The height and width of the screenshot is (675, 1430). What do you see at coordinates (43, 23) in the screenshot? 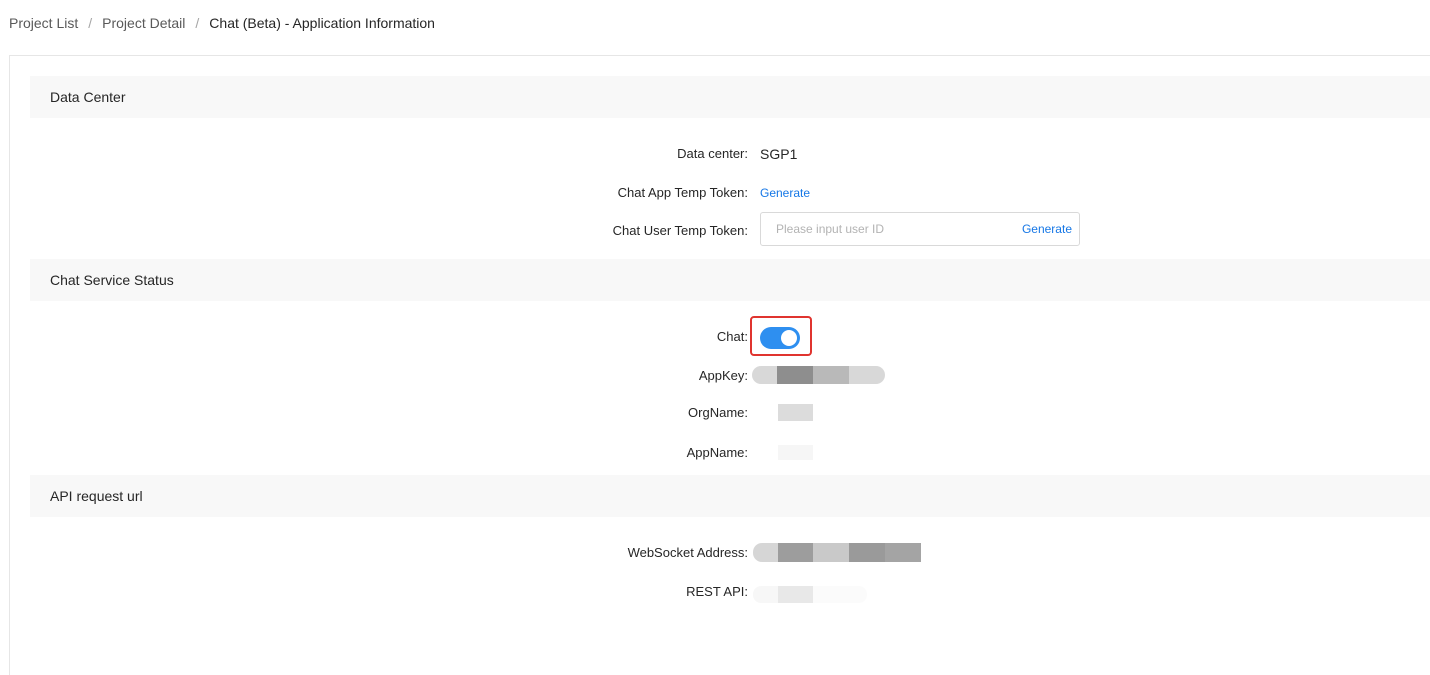
I see `breadcrumb-project-list: Project List` at bounding box center [43, 23].